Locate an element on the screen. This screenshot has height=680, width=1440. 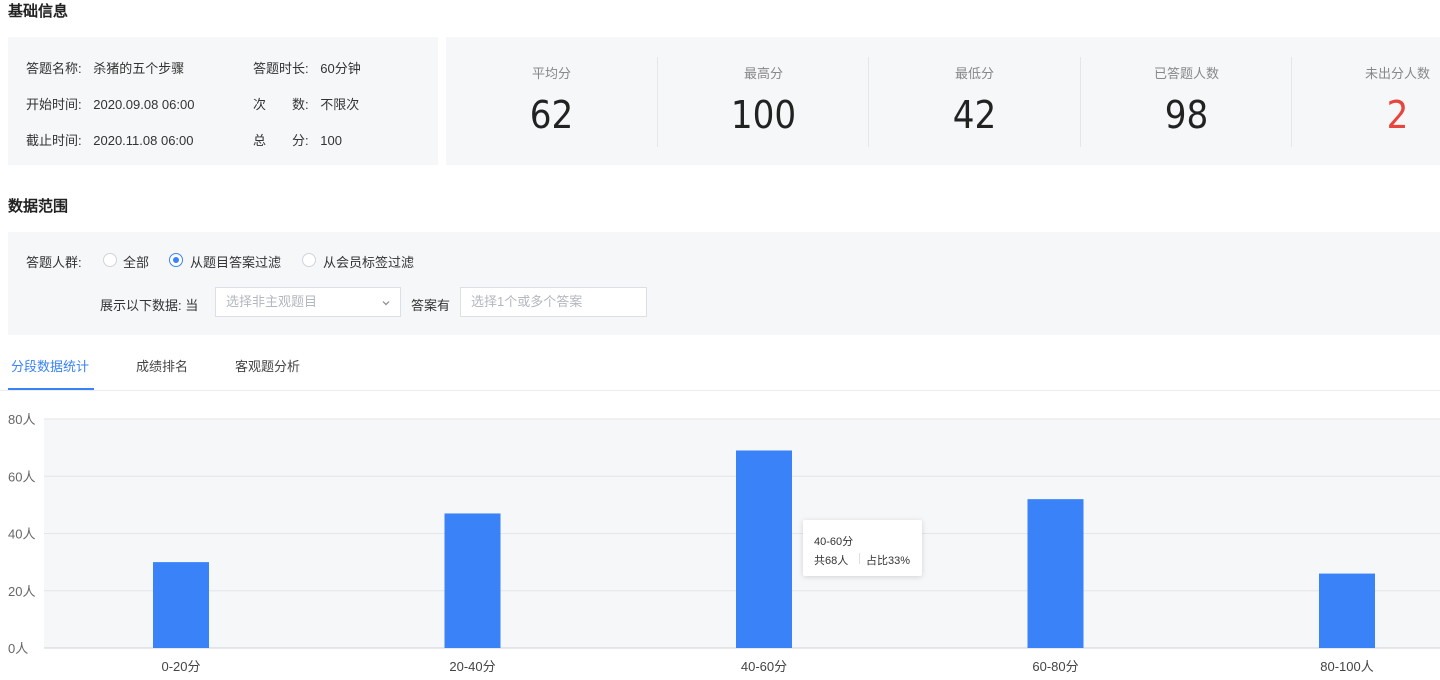
stat-average: 平均分 62 is located at coordinates (551, 101).